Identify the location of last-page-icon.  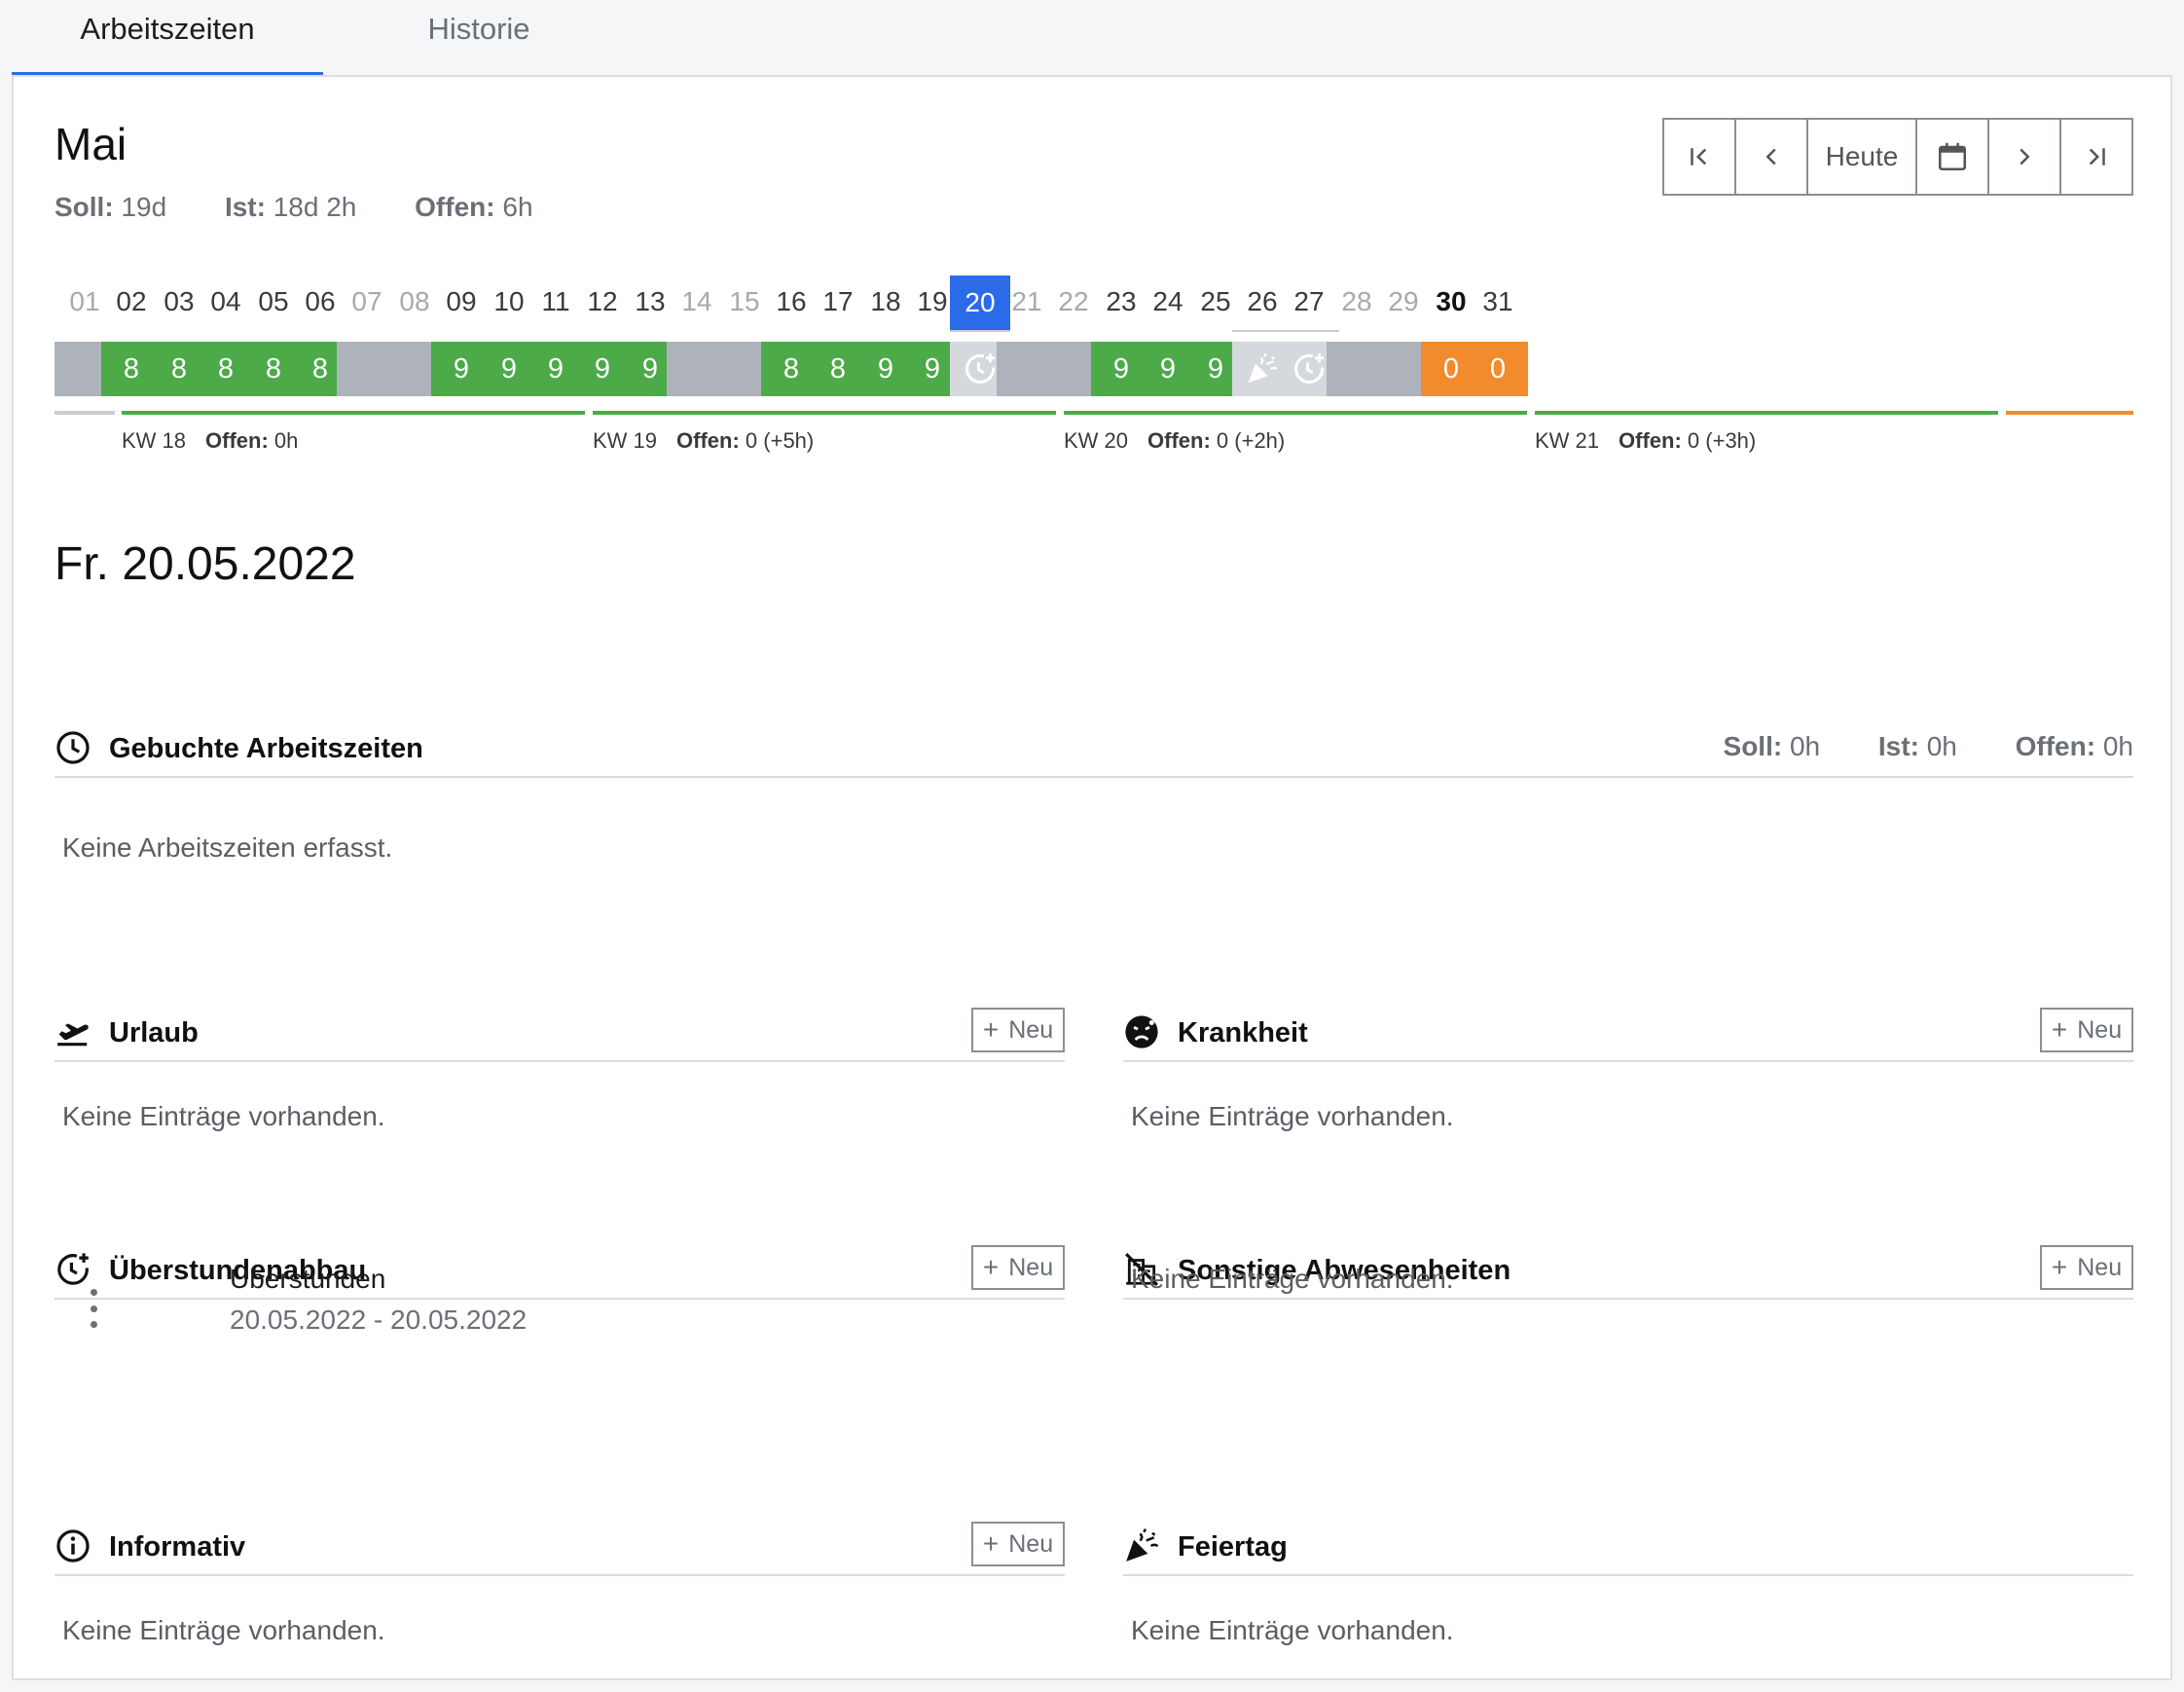
(2097, 157).